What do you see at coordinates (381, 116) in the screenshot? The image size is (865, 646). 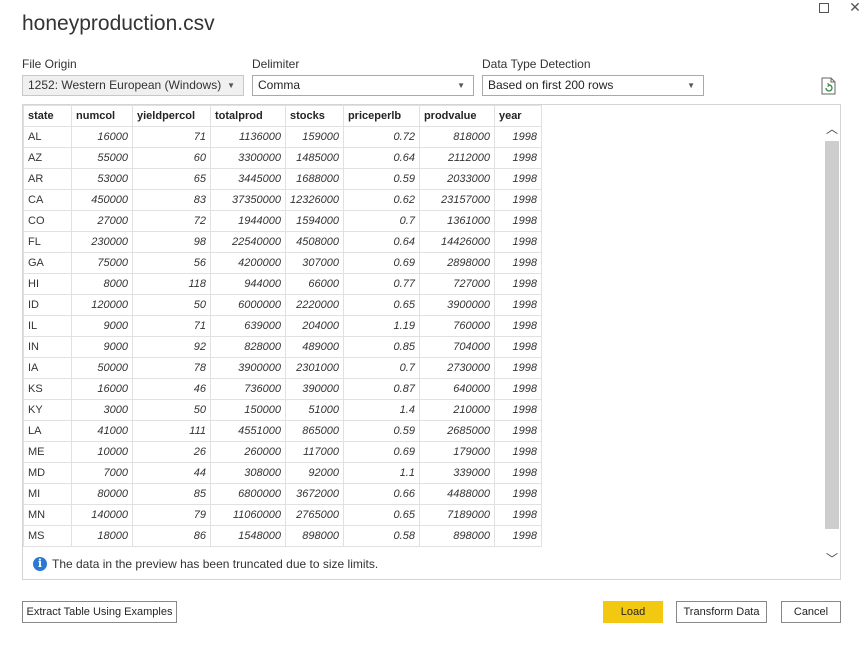 I see `column-header-priceperlb: priceperlb` at bounding box center [381, 116].